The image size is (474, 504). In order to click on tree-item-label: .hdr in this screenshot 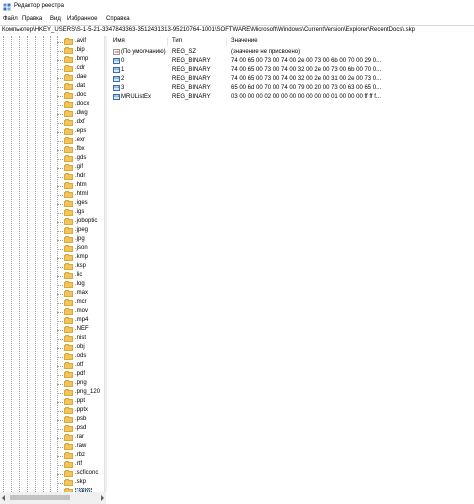, I will do `click(80, 176)`.